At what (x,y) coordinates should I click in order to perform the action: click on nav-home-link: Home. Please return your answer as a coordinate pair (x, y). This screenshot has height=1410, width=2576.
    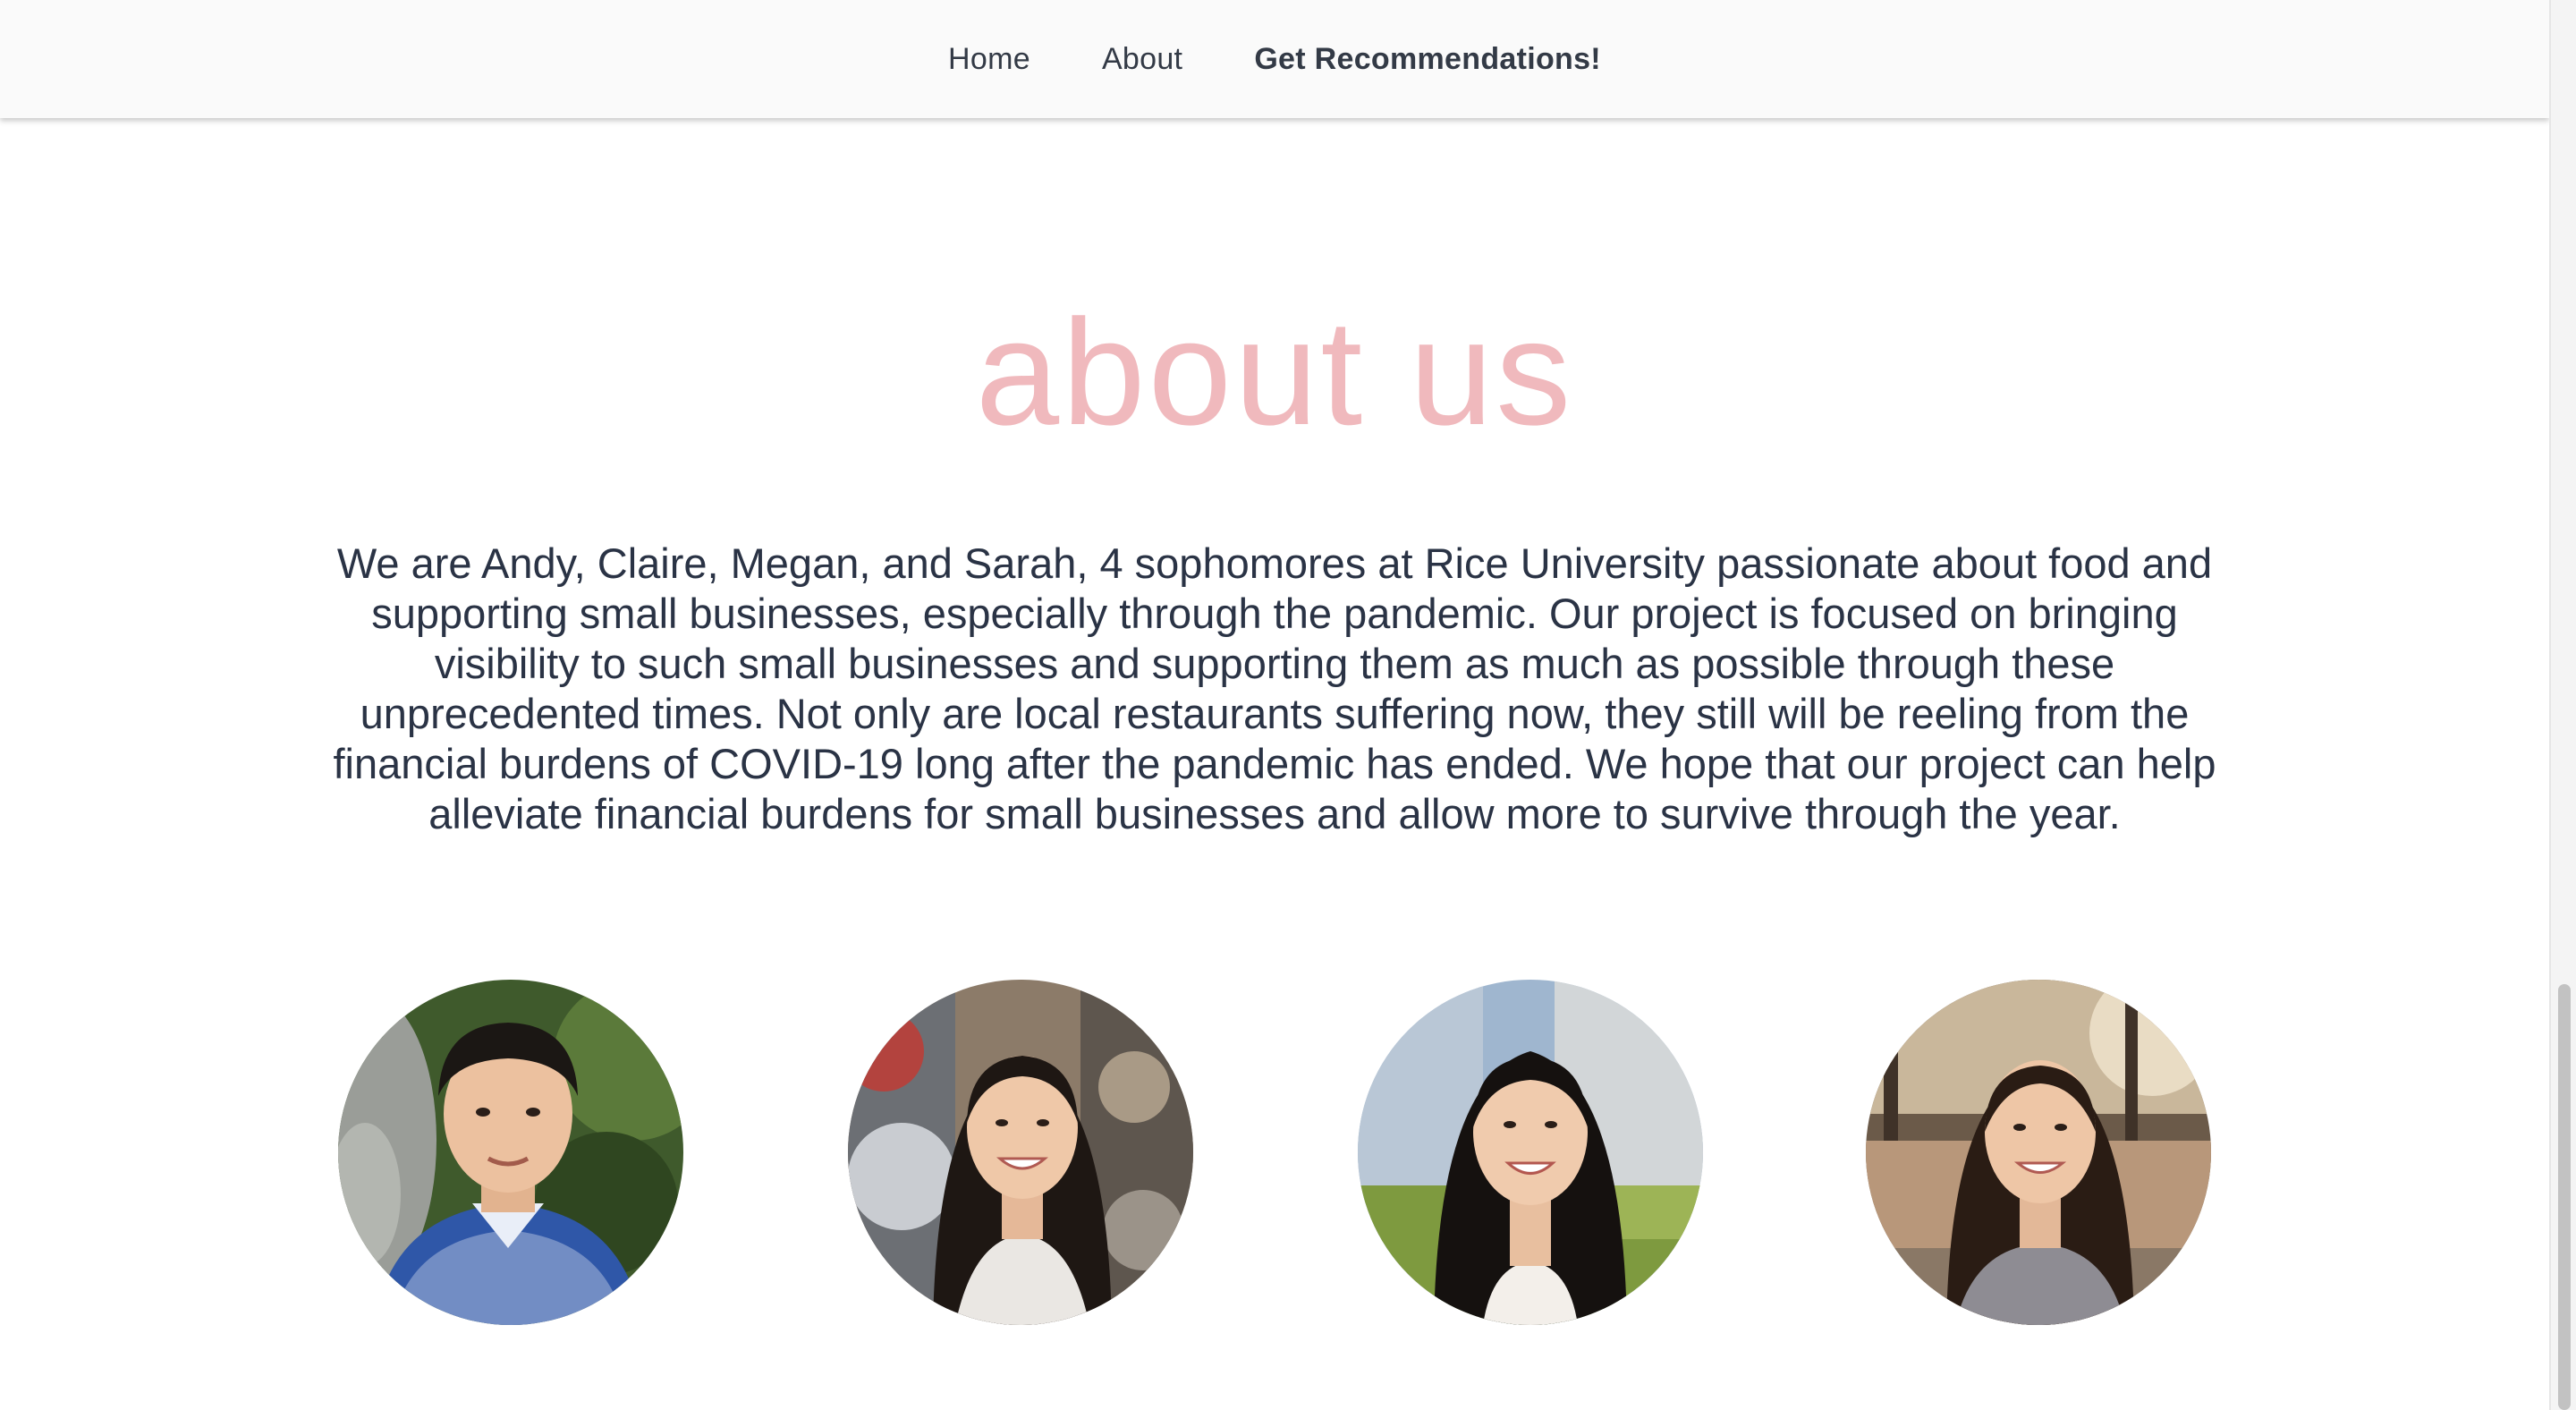
    Looking at the image, I should click on (989, 59).